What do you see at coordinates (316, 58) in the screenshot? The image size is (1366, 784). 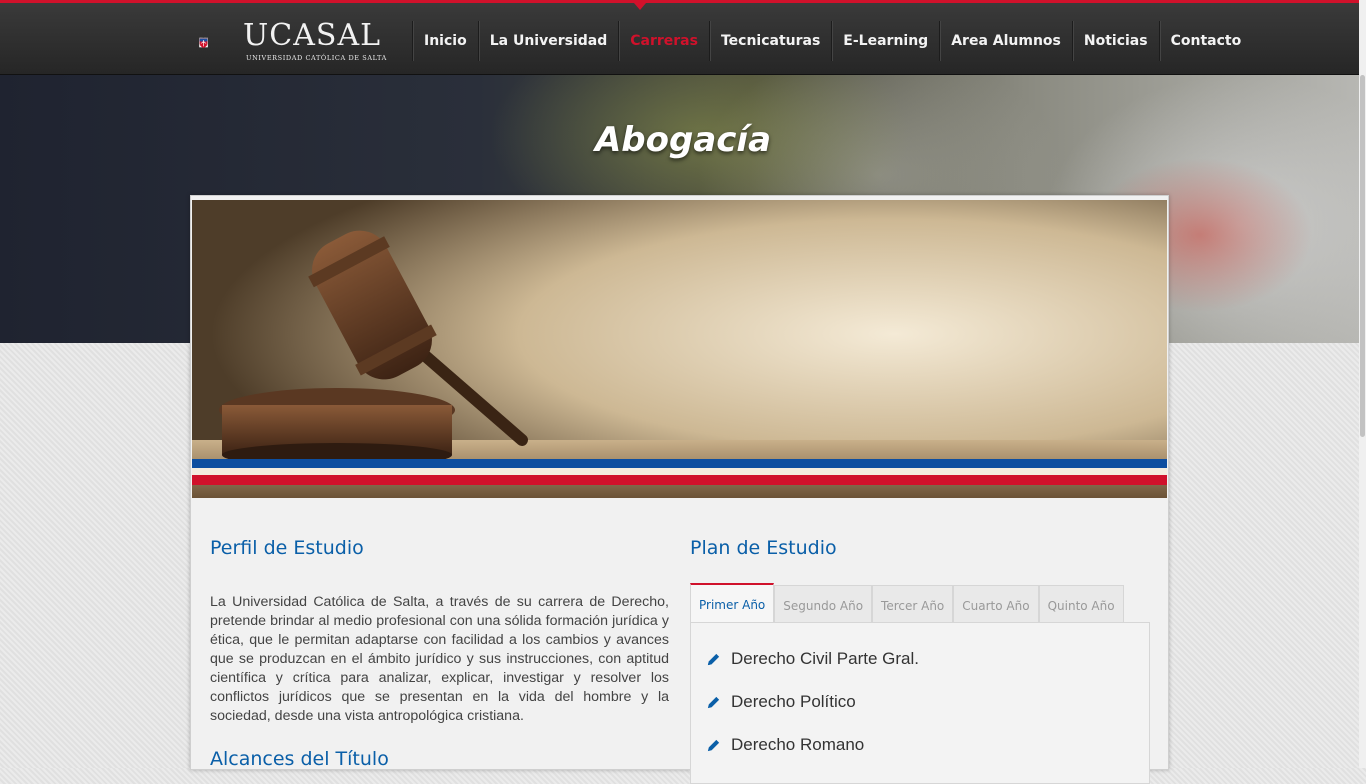 I see `logo-subtitle: UNIVERSIDAD CATÓLICA DE SALTA` at bounding box center [316, 58].